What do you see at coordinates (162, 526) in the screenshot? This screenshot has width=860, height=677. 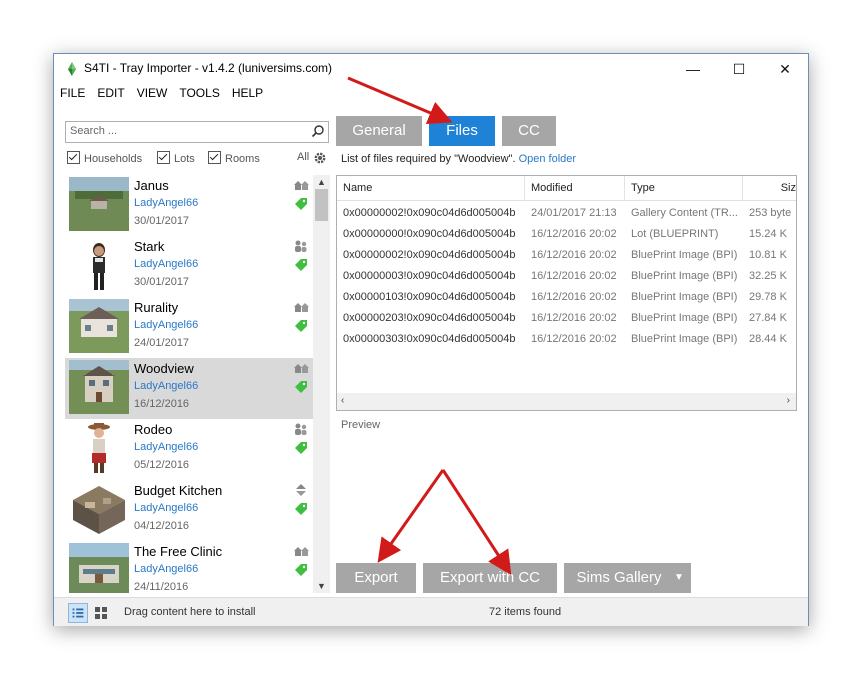 I see `item-date: 04/12/2016` at bounding box center [162, 526].